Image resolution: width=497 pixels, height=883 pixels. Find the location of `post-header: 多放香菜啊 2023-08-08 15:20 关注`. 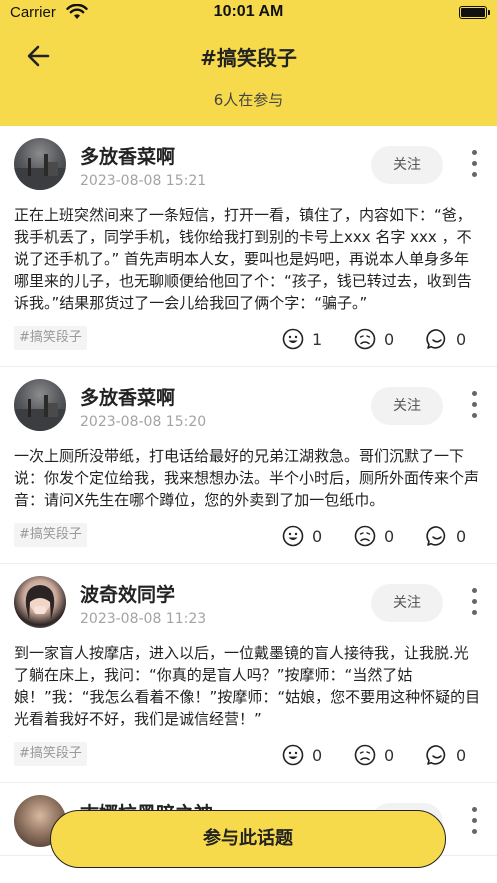

post-header: 多放香菜啊 2023-08-08 15:20 关注 is located at coordinates (248, 403).